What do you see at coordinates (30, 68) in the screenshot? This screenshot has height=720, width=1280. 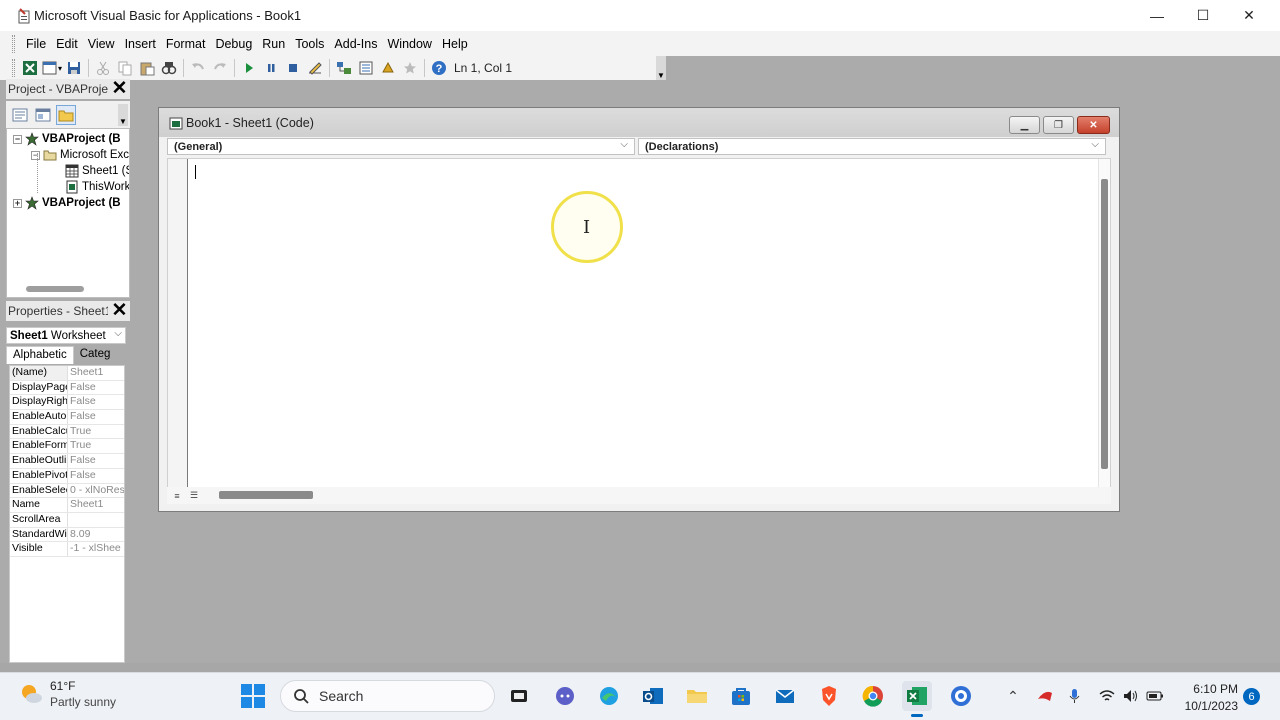 I see `view-excel-icon` at bounding box center [30, 68].